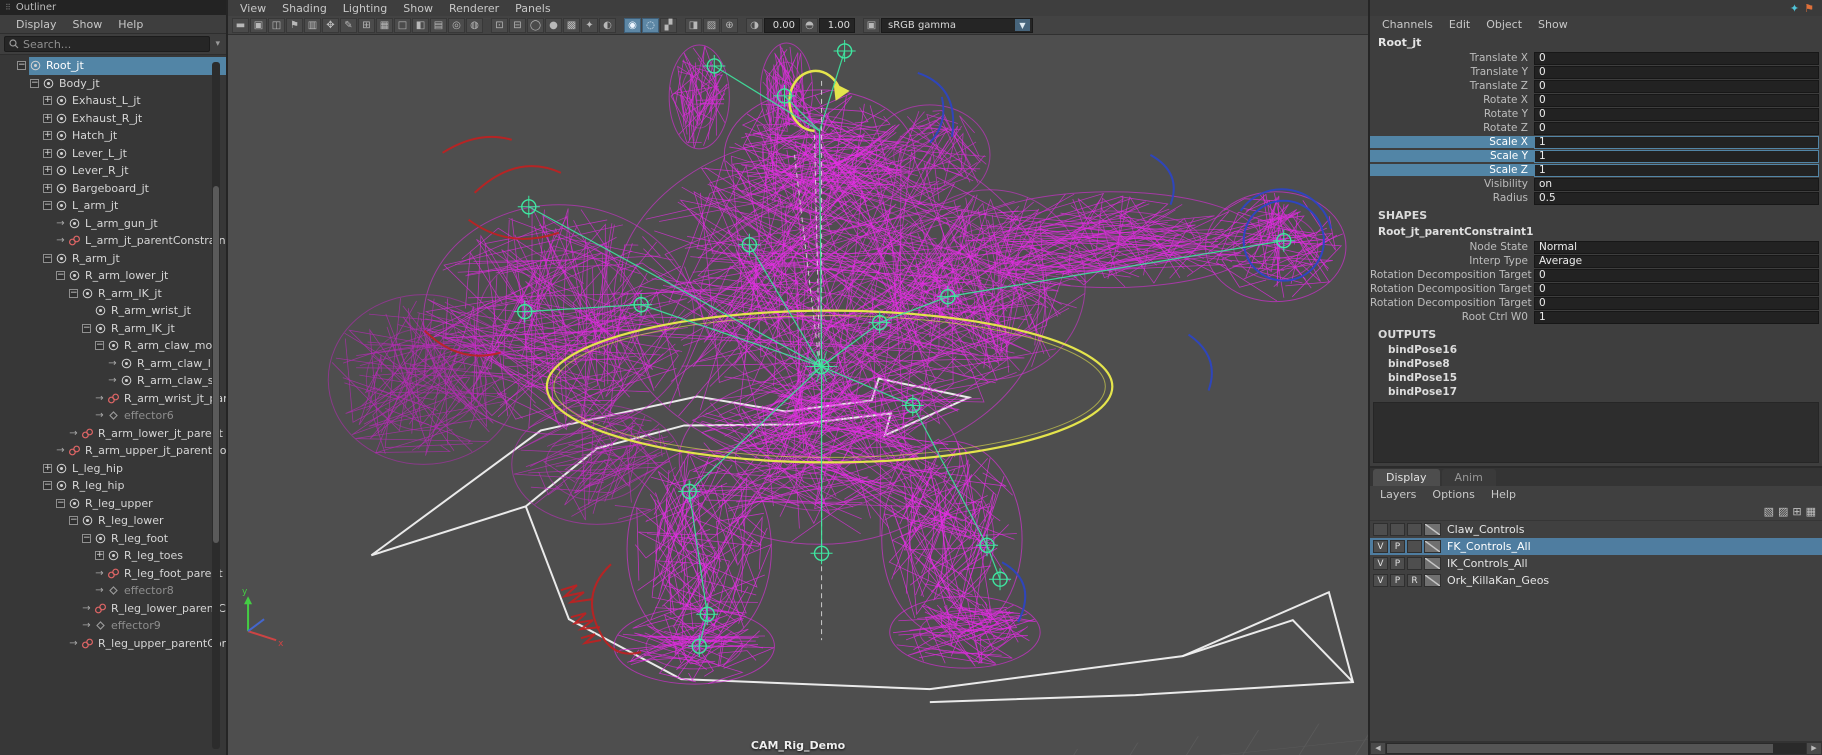  I want to click on tree-item-lever-l-jt: + Lever_L_jt, so click(113, 154).